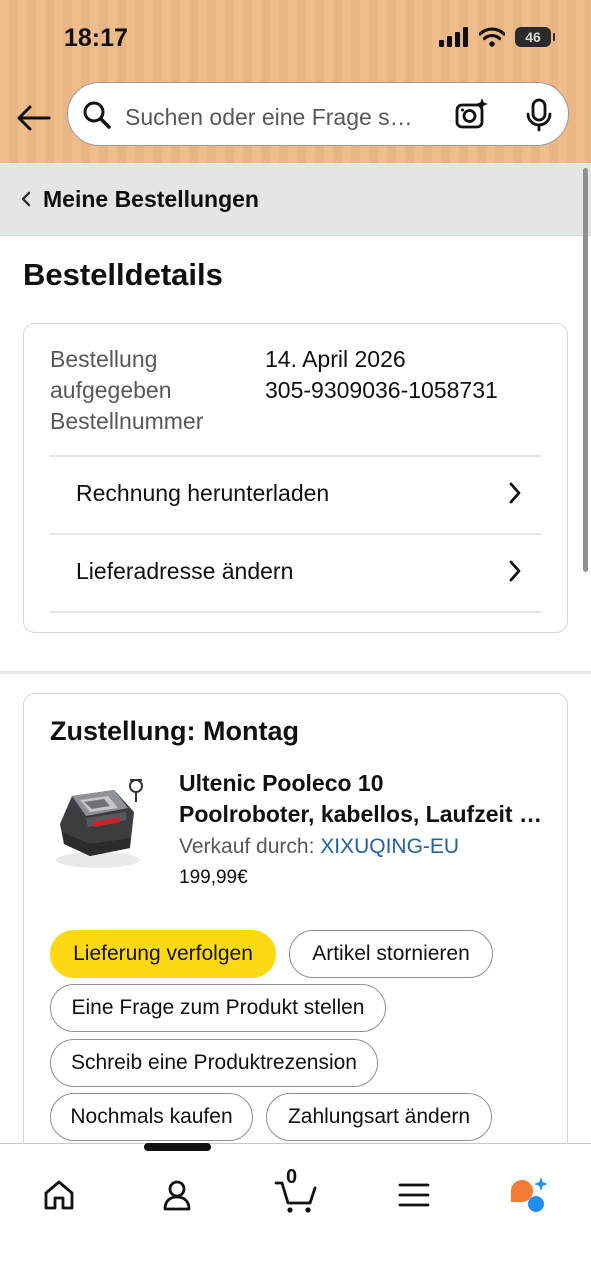  I want to click on cart-count: 0, so click(292, 1177).